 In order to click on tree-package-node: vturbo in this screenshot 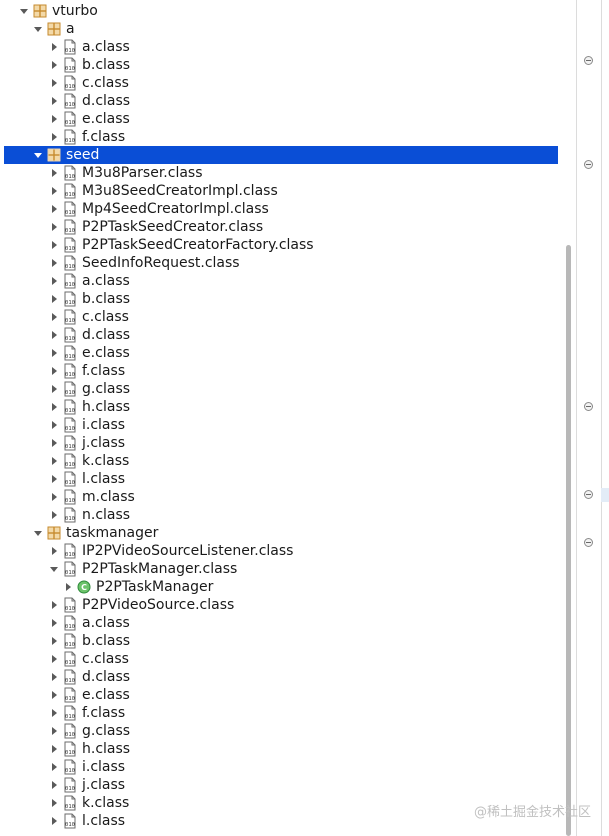, I will do `click(280, 11)`.